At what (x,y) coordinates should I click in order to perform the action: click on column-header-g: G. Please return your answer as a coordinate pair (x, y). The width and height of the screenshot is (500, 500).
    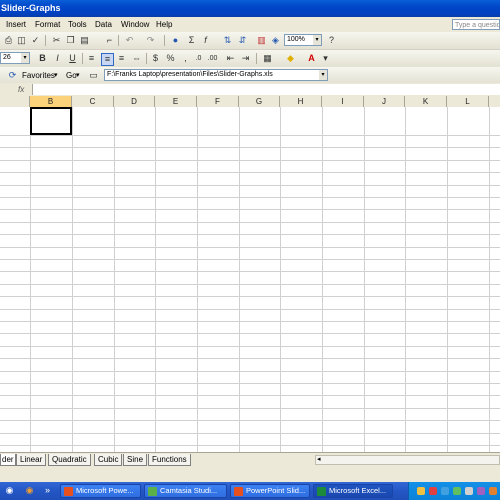
    Looking at the image, I should click on (259, 101).